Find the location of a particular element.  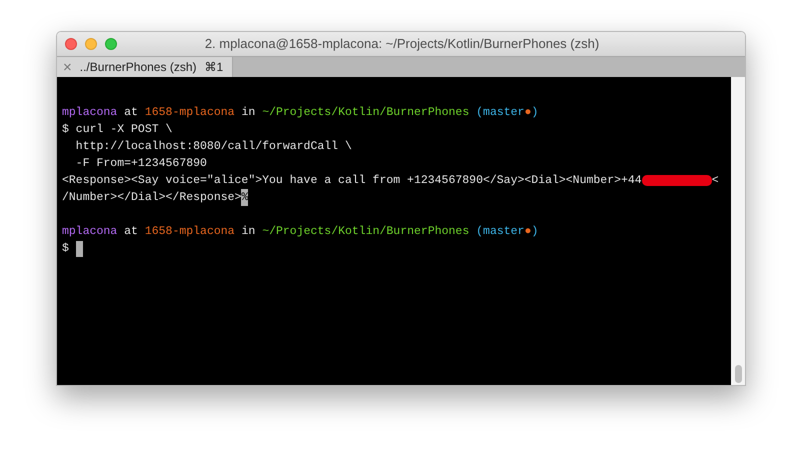

minimize-icon is located at coordinates (91, 44).